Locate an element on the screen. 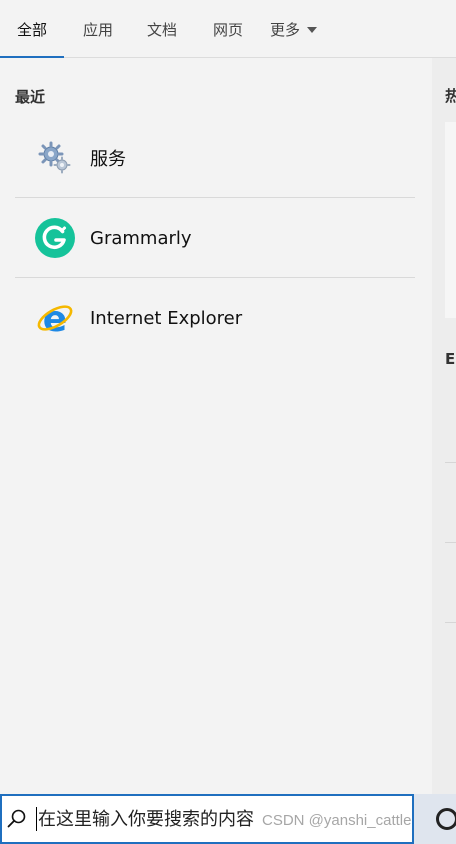 The width and height of the screenshot is (456, 844). tab-web: 网页 is located at coordinates (228, 29).